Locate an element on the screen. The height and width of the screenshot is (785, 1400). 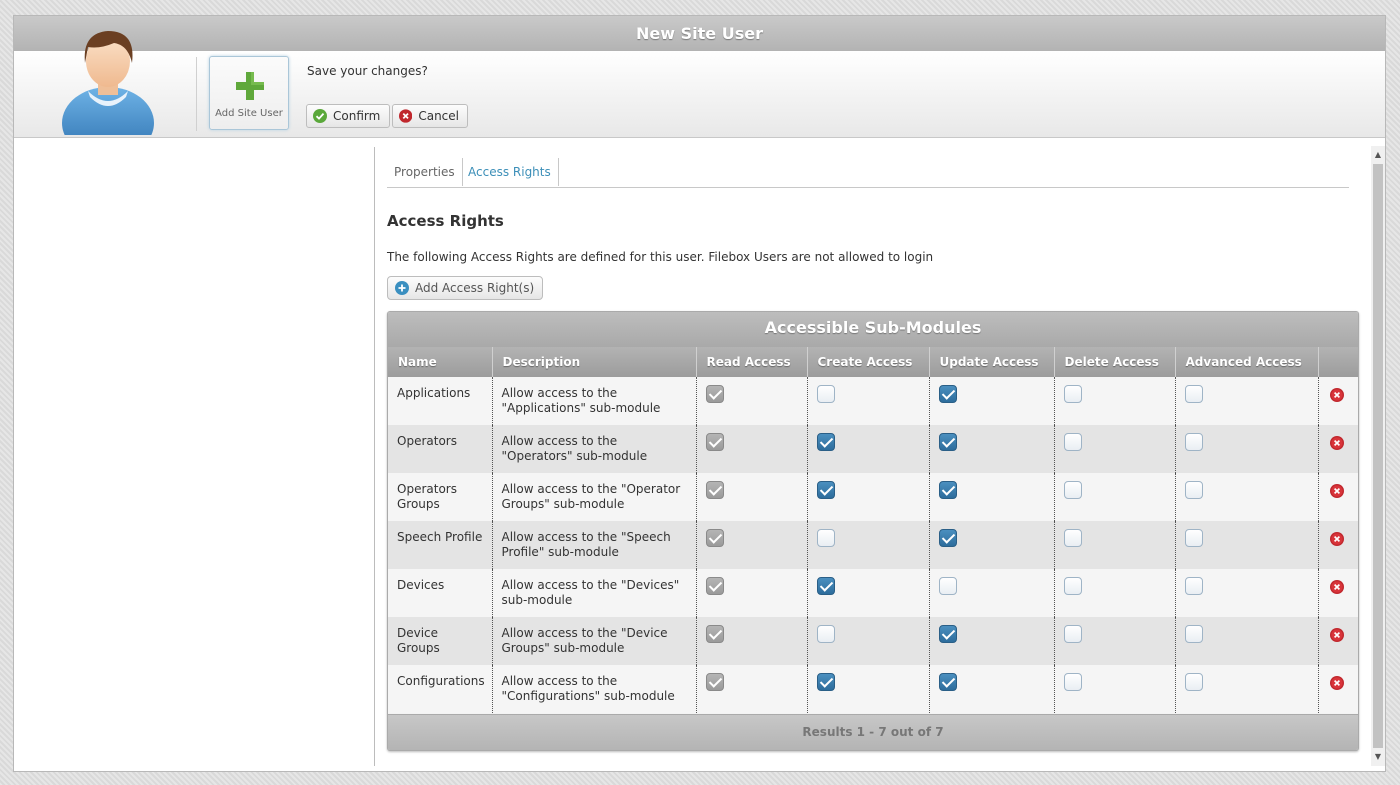
cancel-button: Cancel is located at coordinates (430, 116).